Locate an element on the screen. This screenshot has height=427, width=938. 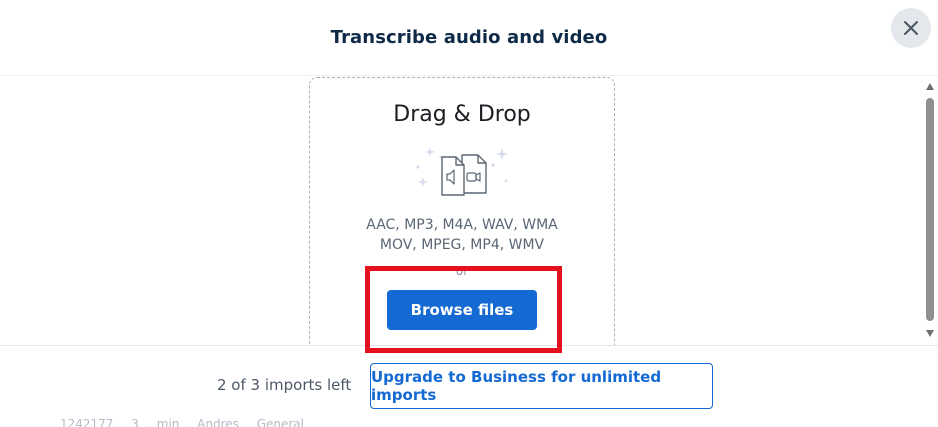
scrollbar is located at coordinates (930, 211).